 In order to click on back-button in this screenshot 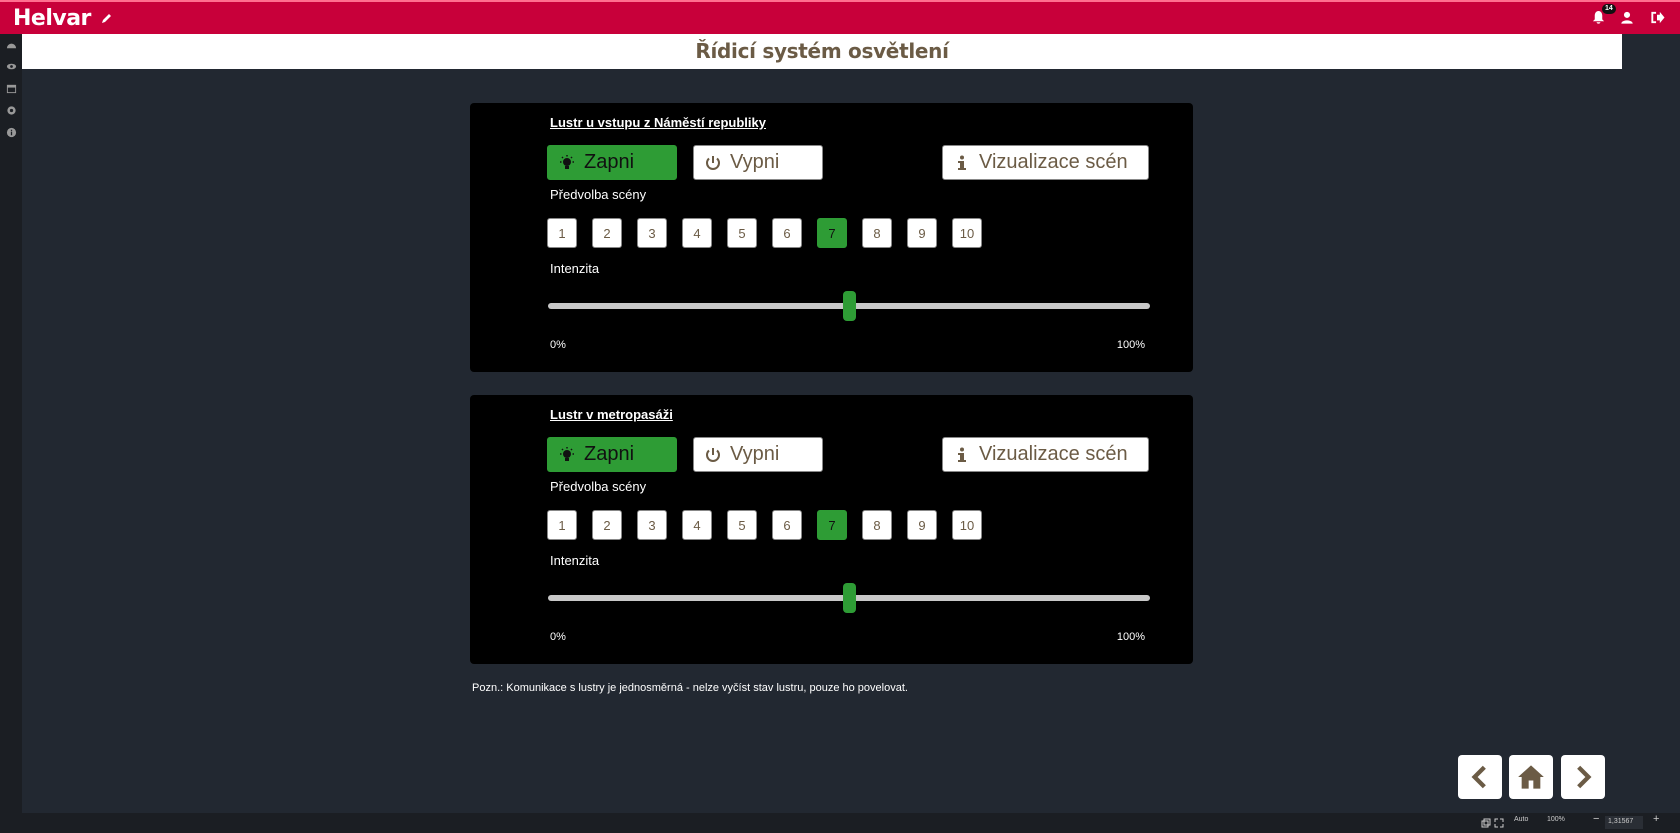, I will do `click(1480, 777)`.